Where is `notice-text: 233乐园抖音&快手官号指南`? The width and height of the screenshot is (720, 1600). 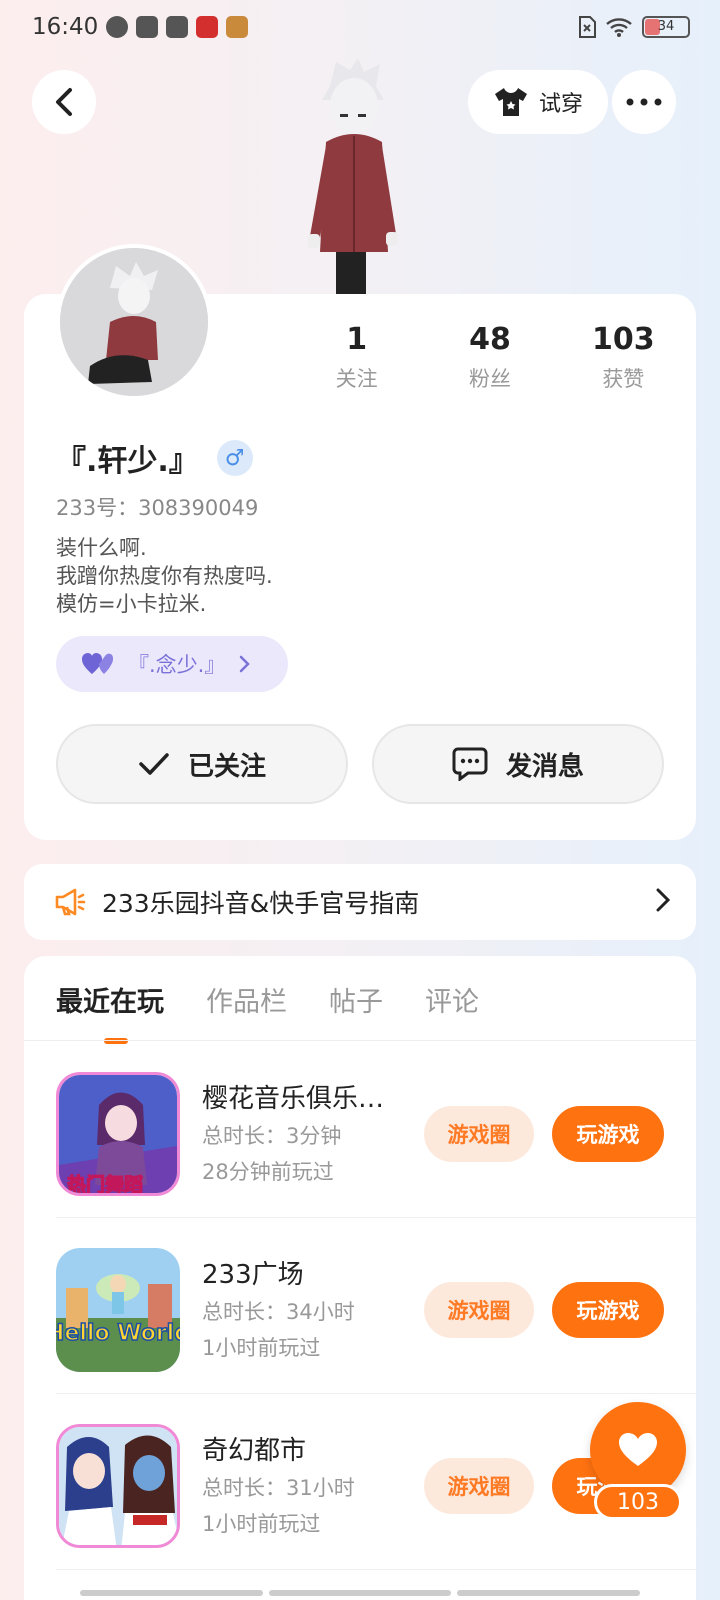 notice-text: 233乐园抖音&快手官号指南 is located at coordinates (261, 903).